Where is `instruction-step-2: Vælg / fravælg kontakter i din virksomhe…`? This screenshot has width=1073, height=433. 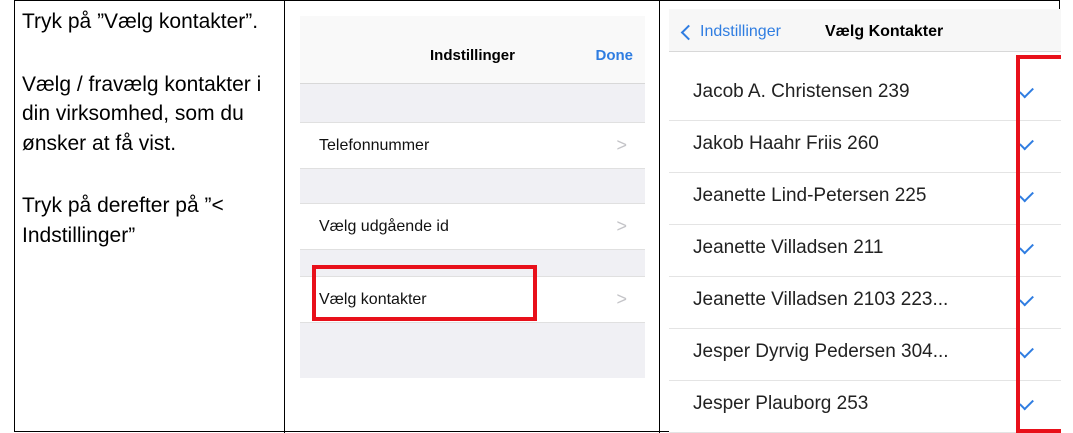
instruction-step-2: Vælg / fravælg kontakter i din virksomhe… is located at coordinates (142, 113).